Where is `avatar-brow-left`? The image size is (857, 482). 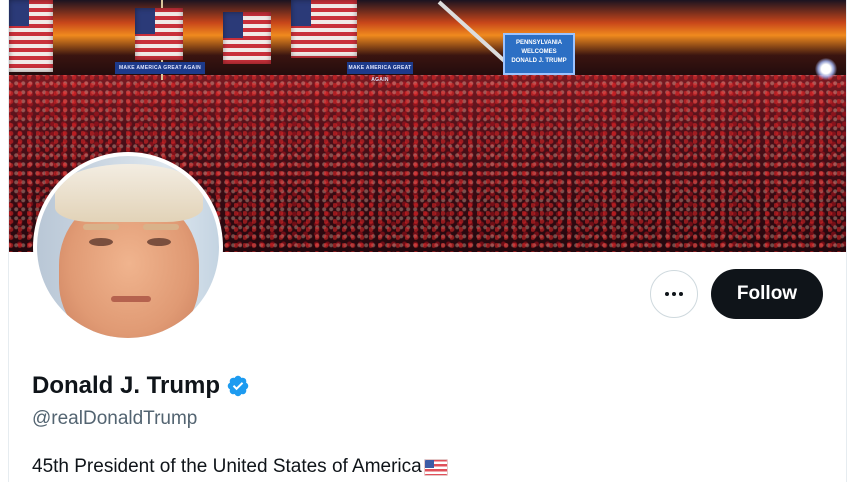
avatar-brow-left is located at coordinates (101, 227).